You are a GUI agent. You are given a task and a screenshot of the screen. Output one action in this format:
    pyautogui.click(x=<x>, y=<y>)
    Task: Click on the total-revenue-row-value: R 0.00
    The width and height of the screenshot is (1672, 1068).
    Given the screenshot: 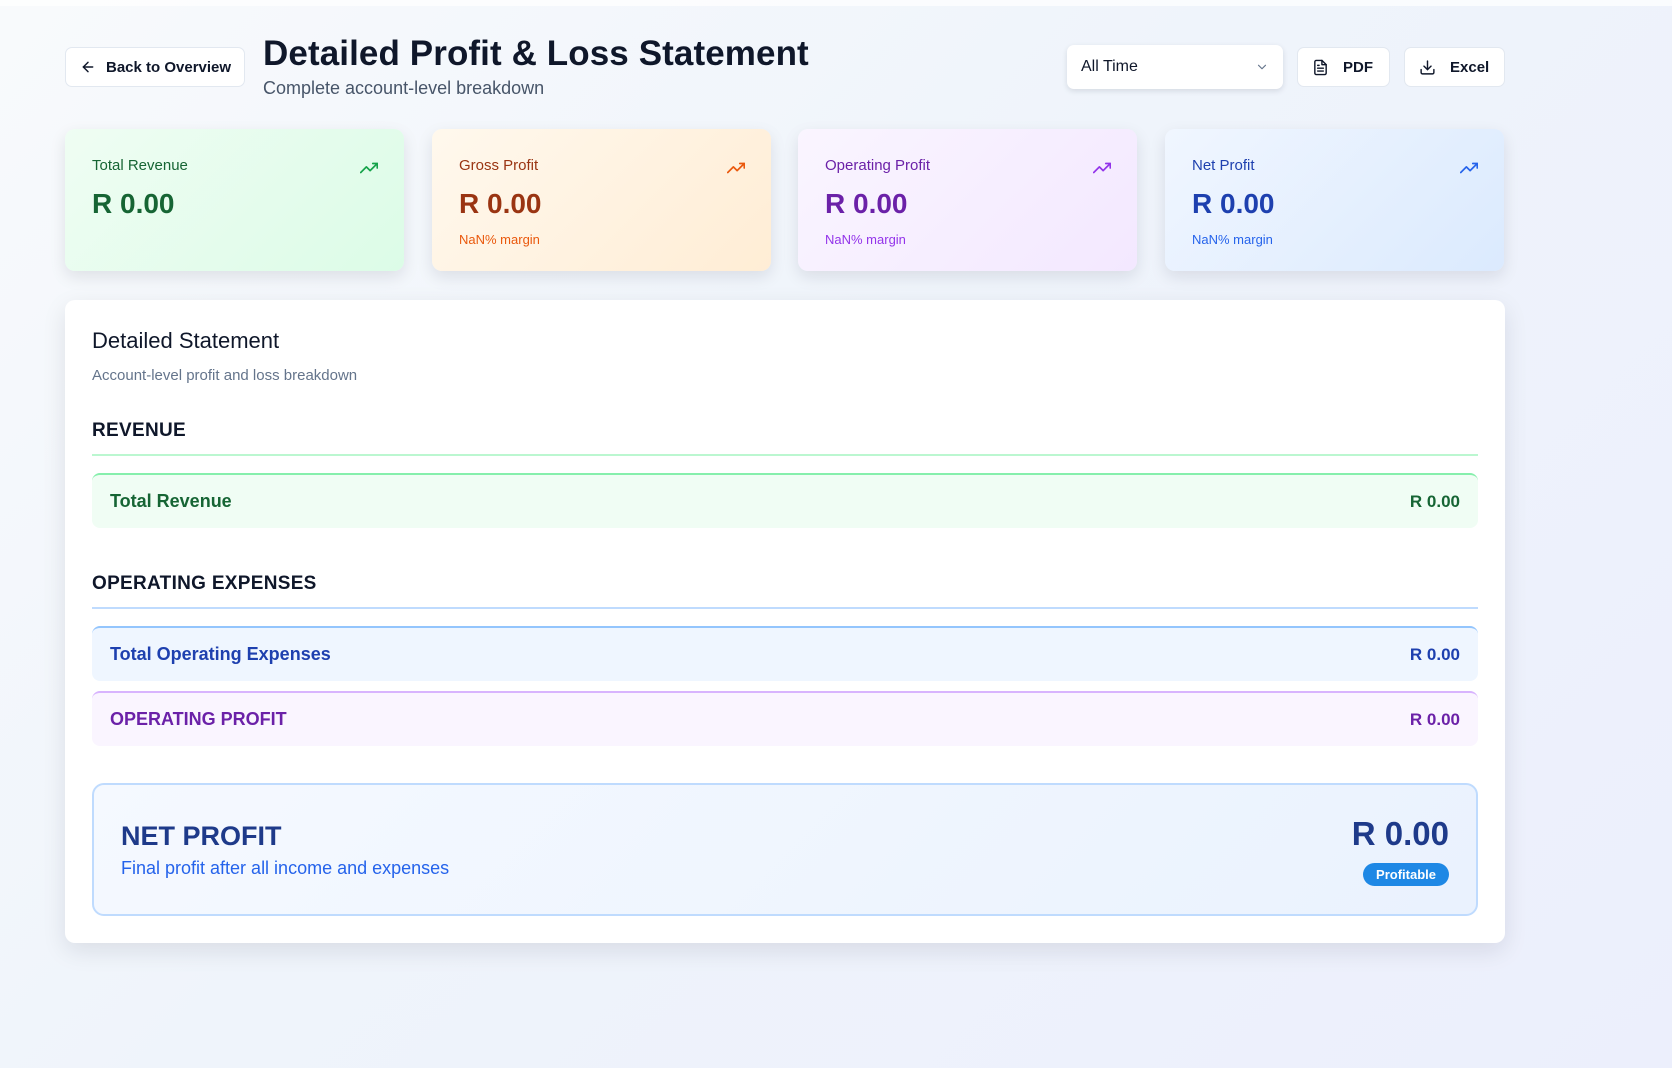 What is the action you would take?
    pyautogui.click(x=1434, y=501)
    